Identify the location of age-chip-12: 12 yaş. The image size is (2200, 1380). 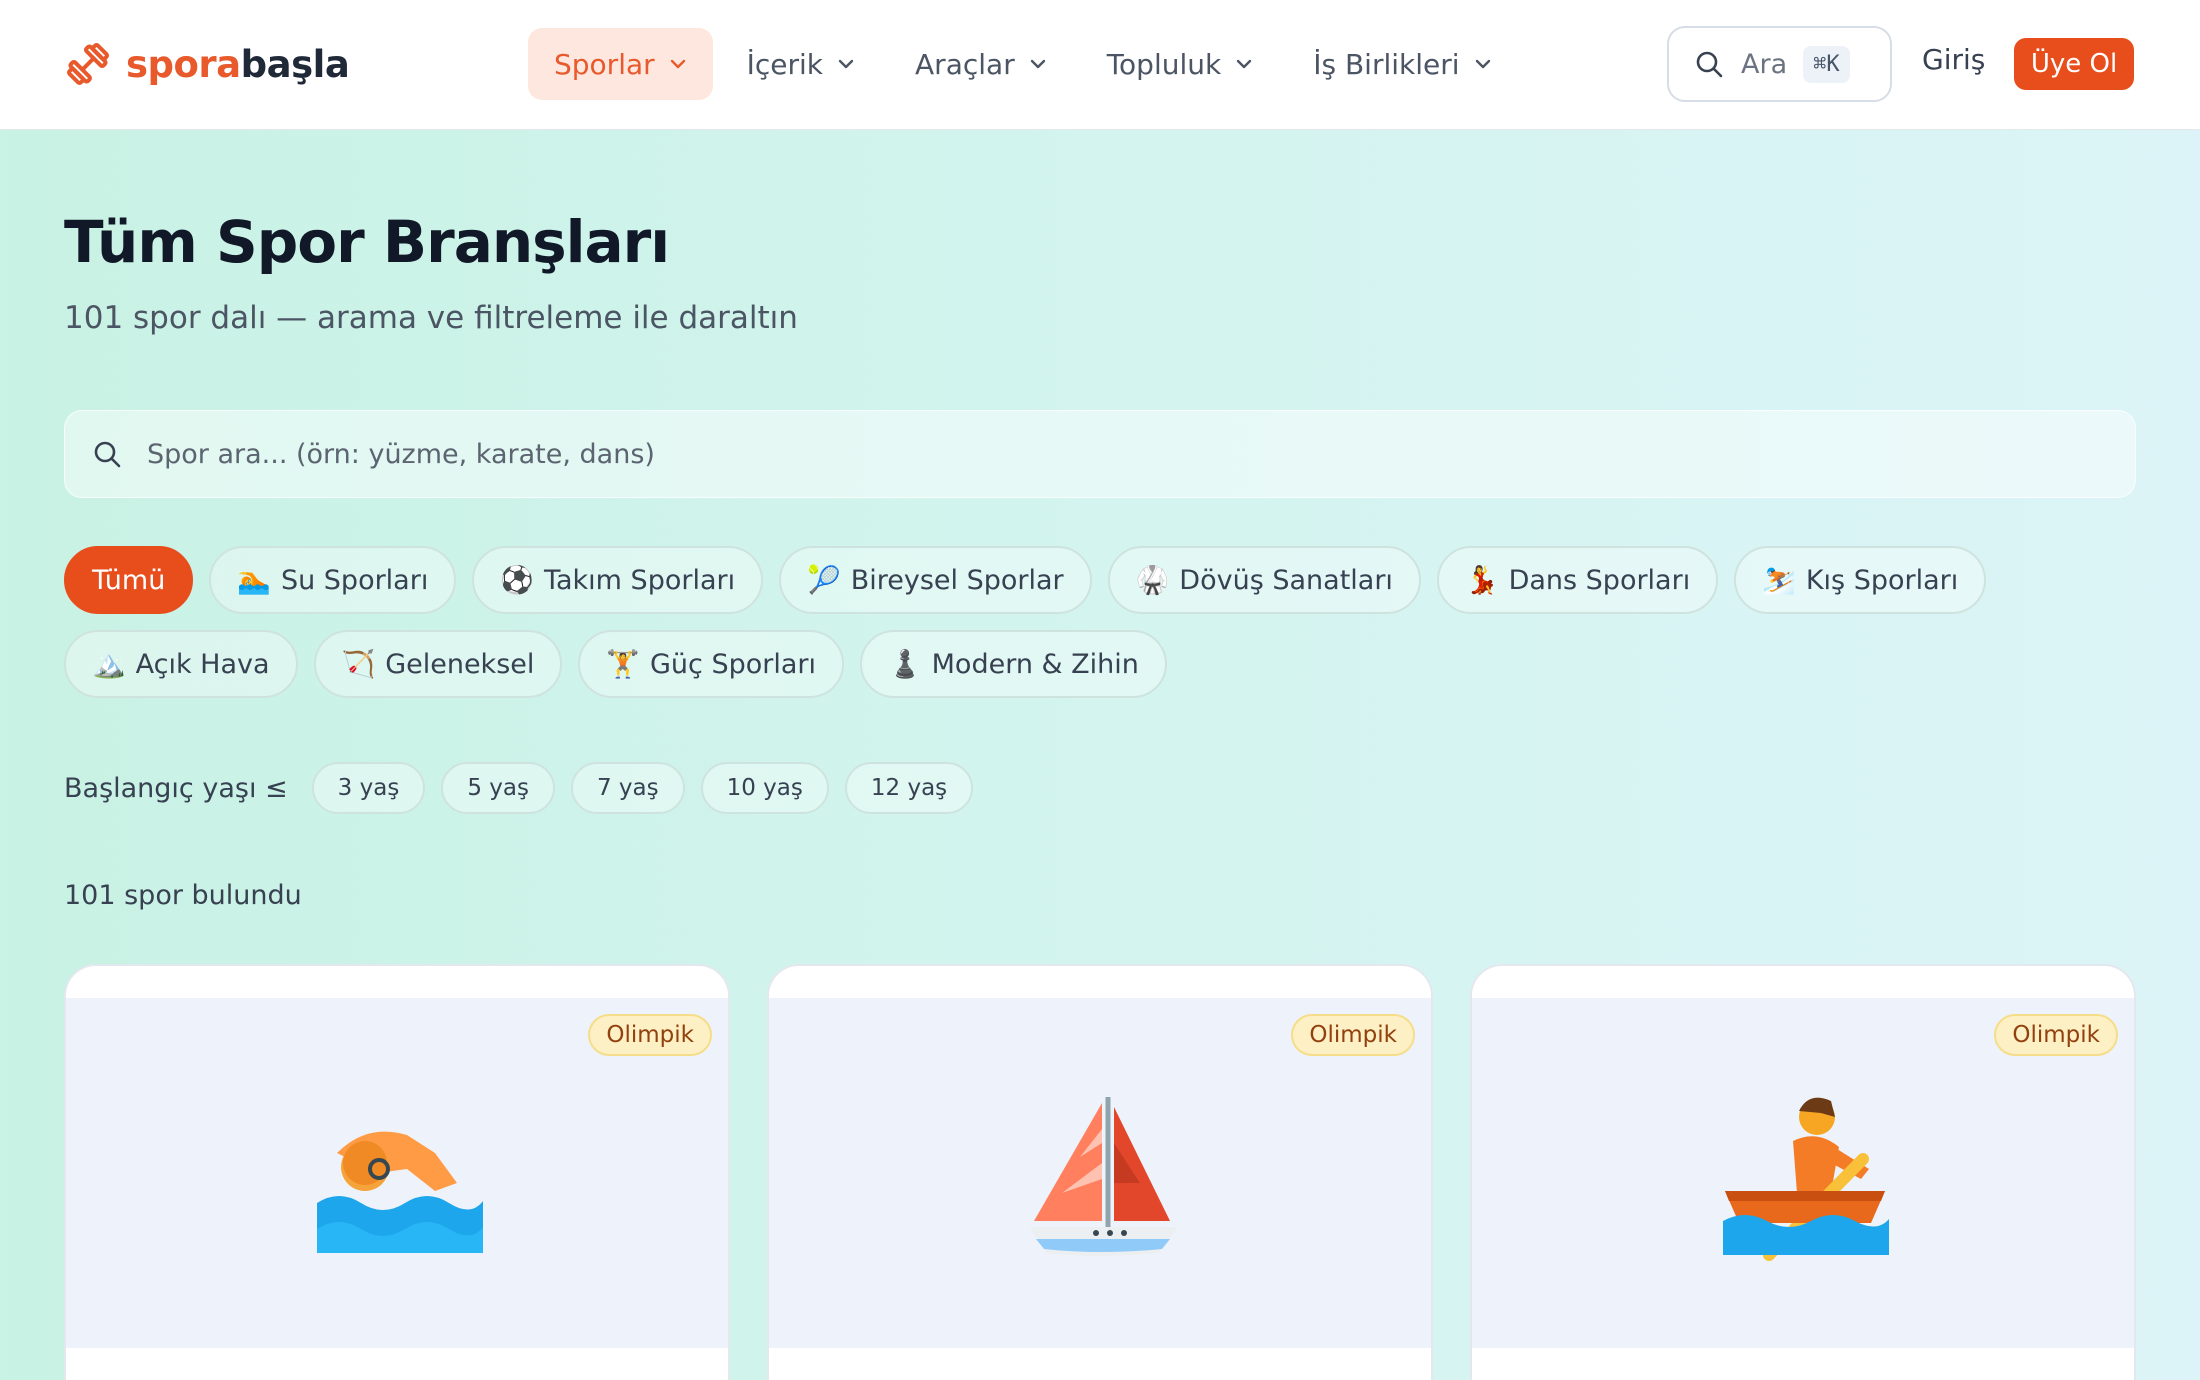
(909, 788).